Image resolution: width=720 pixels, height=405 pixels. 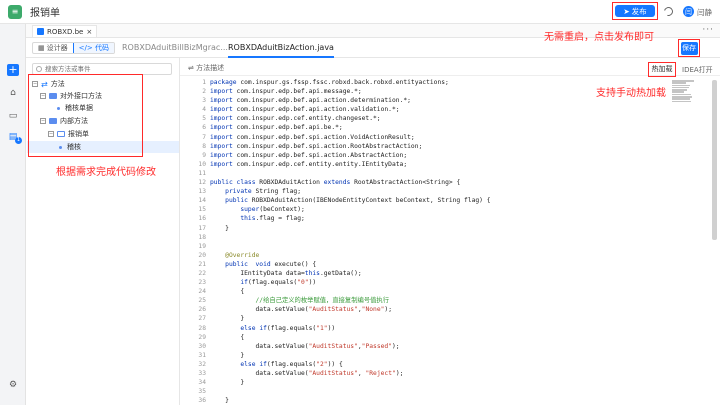 I want to click on hot-reload-button: 热加载, so click(x=662, y=69).